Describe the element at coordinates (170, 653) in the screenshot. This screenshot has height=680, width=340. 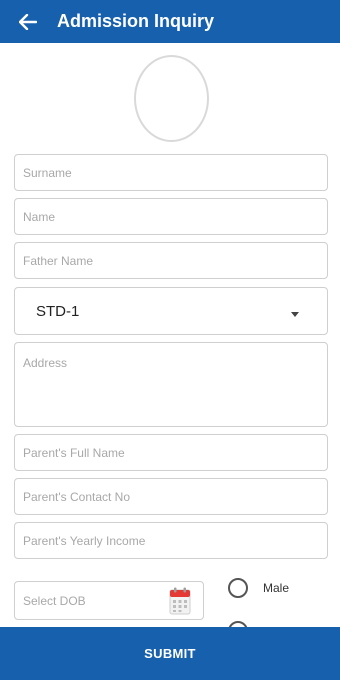
I see `submit-button: SUBMIT` at that location.